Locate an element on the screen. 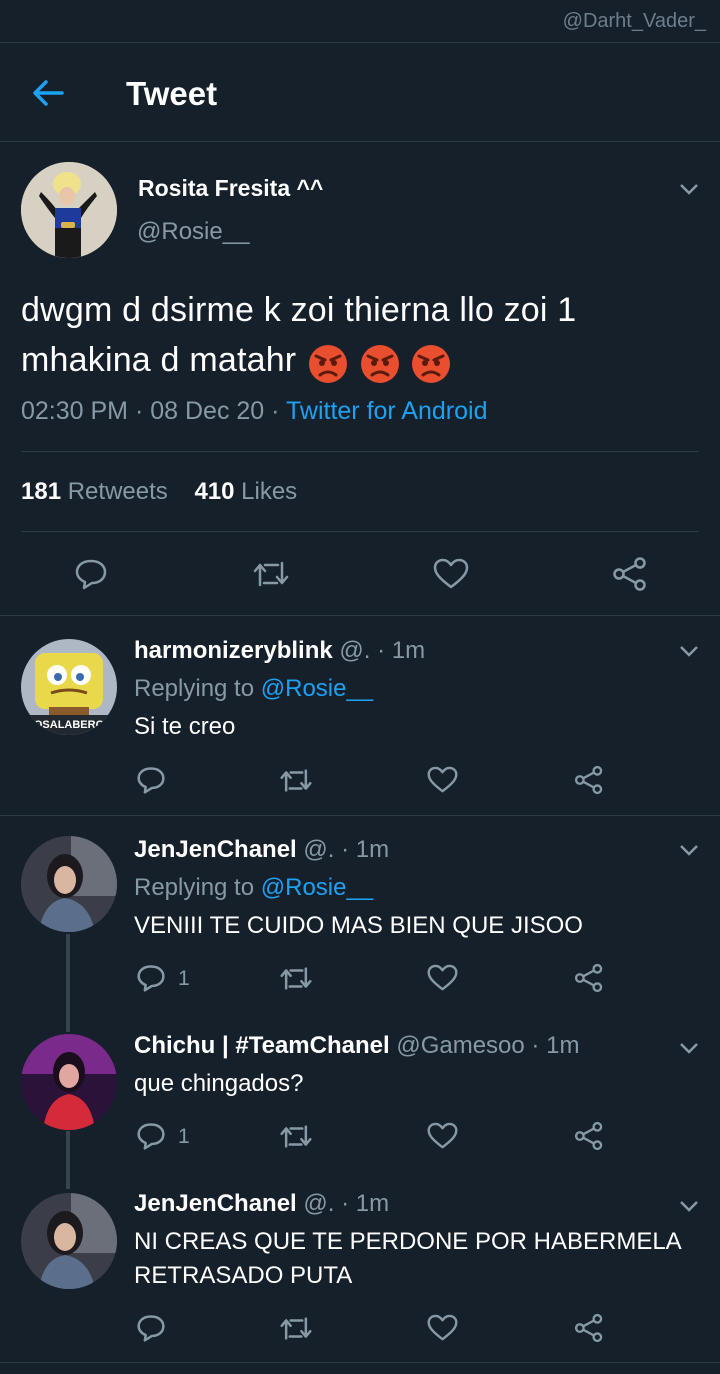  page-title: Tweet is located at coordinates (172, 93).